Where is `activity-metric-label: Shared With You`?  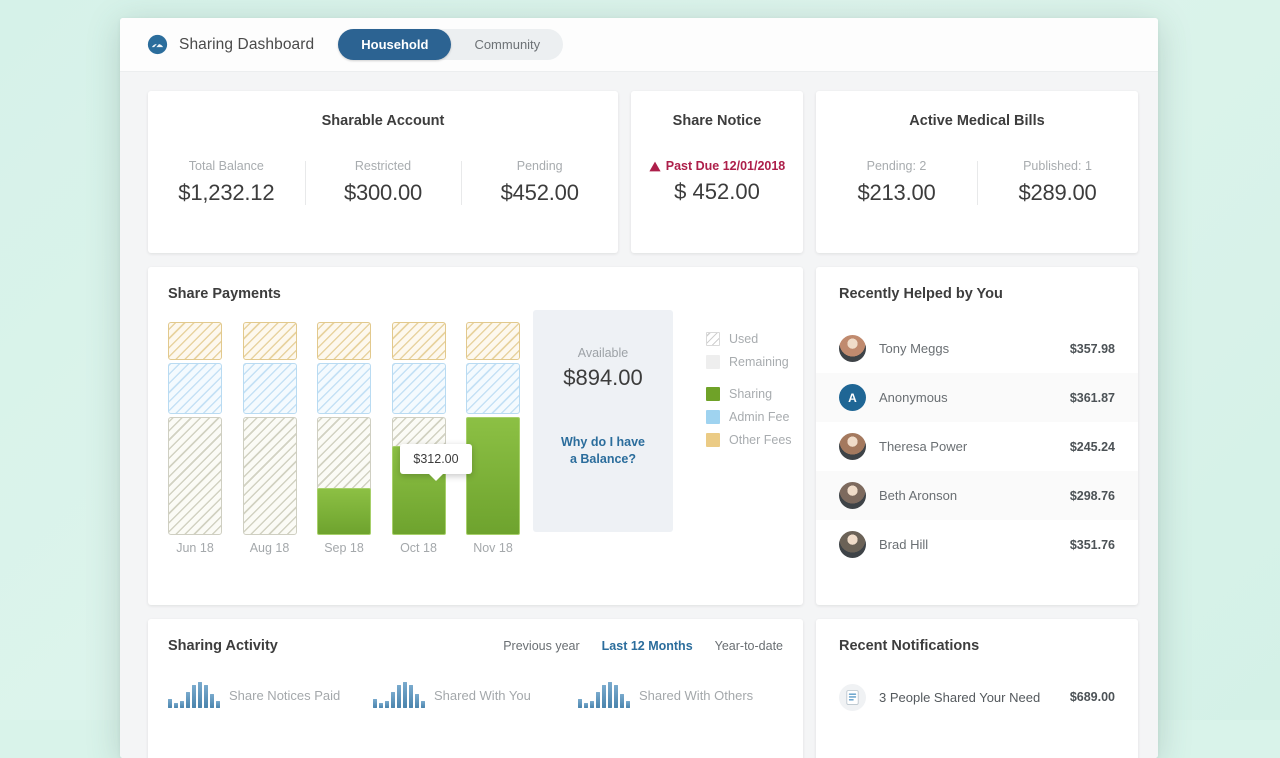
activity-metric-label: Shared With You is located at coordinates (482, 695).